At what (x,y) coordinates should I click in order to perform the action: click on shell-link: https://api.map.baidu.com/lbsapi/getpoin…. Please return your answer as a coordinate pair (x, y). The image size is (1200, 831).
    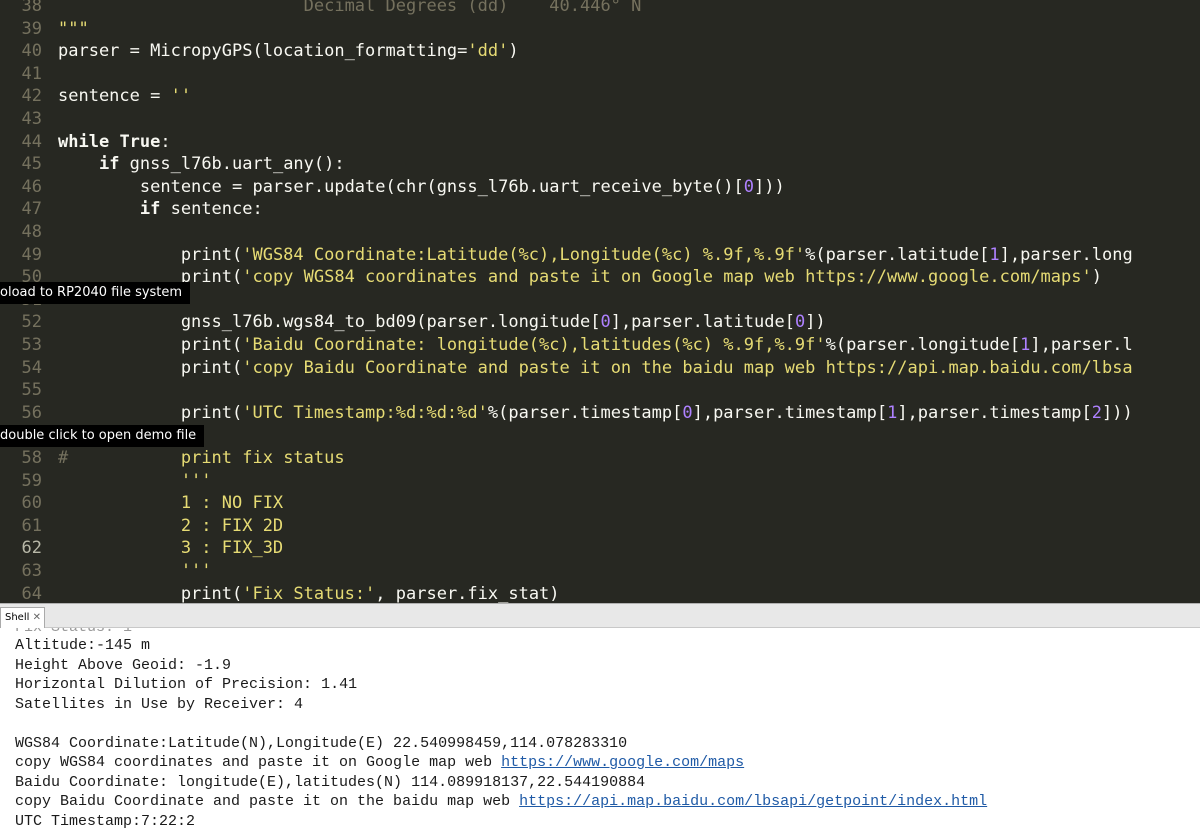
    Looking at the image, I should click on (753, 801).